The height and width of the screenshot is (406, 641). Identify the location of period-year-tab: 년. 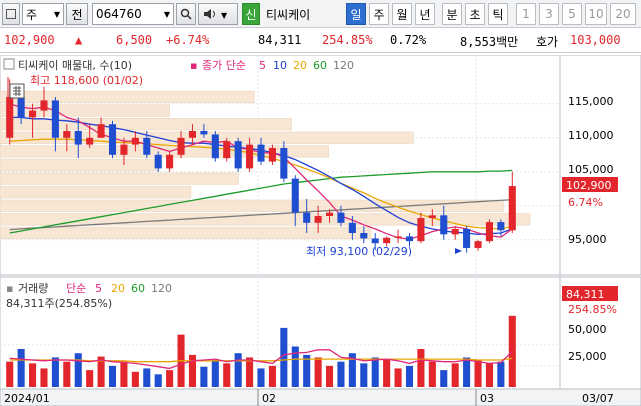
(425, 14).